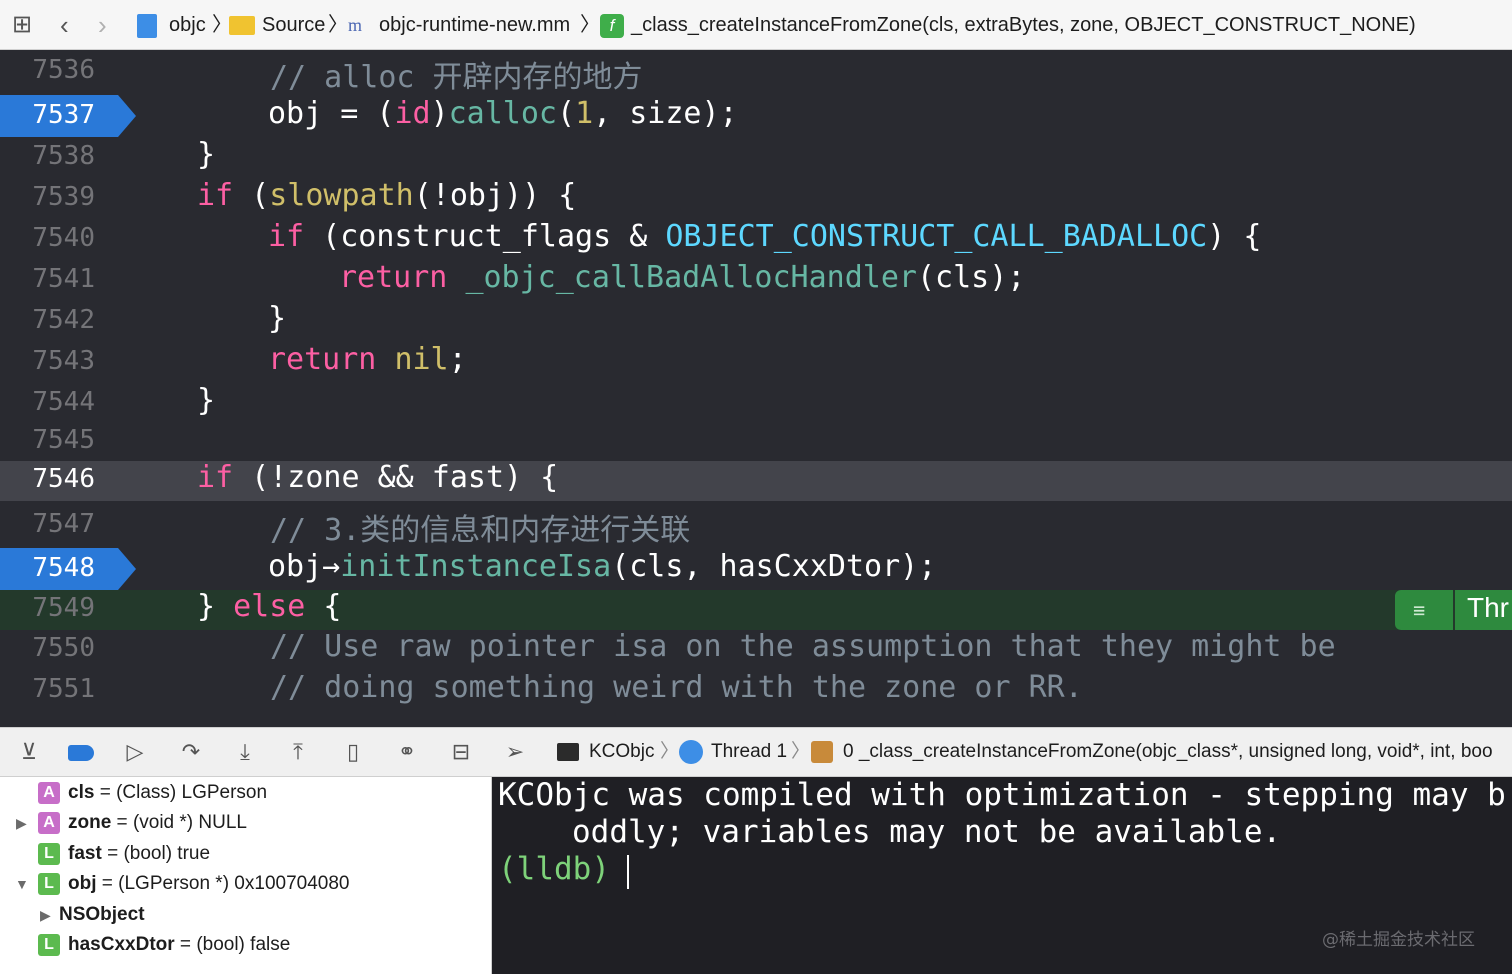  I want to click on code-text: // 3.类的信息和内存进行关联, so click(480, 530).